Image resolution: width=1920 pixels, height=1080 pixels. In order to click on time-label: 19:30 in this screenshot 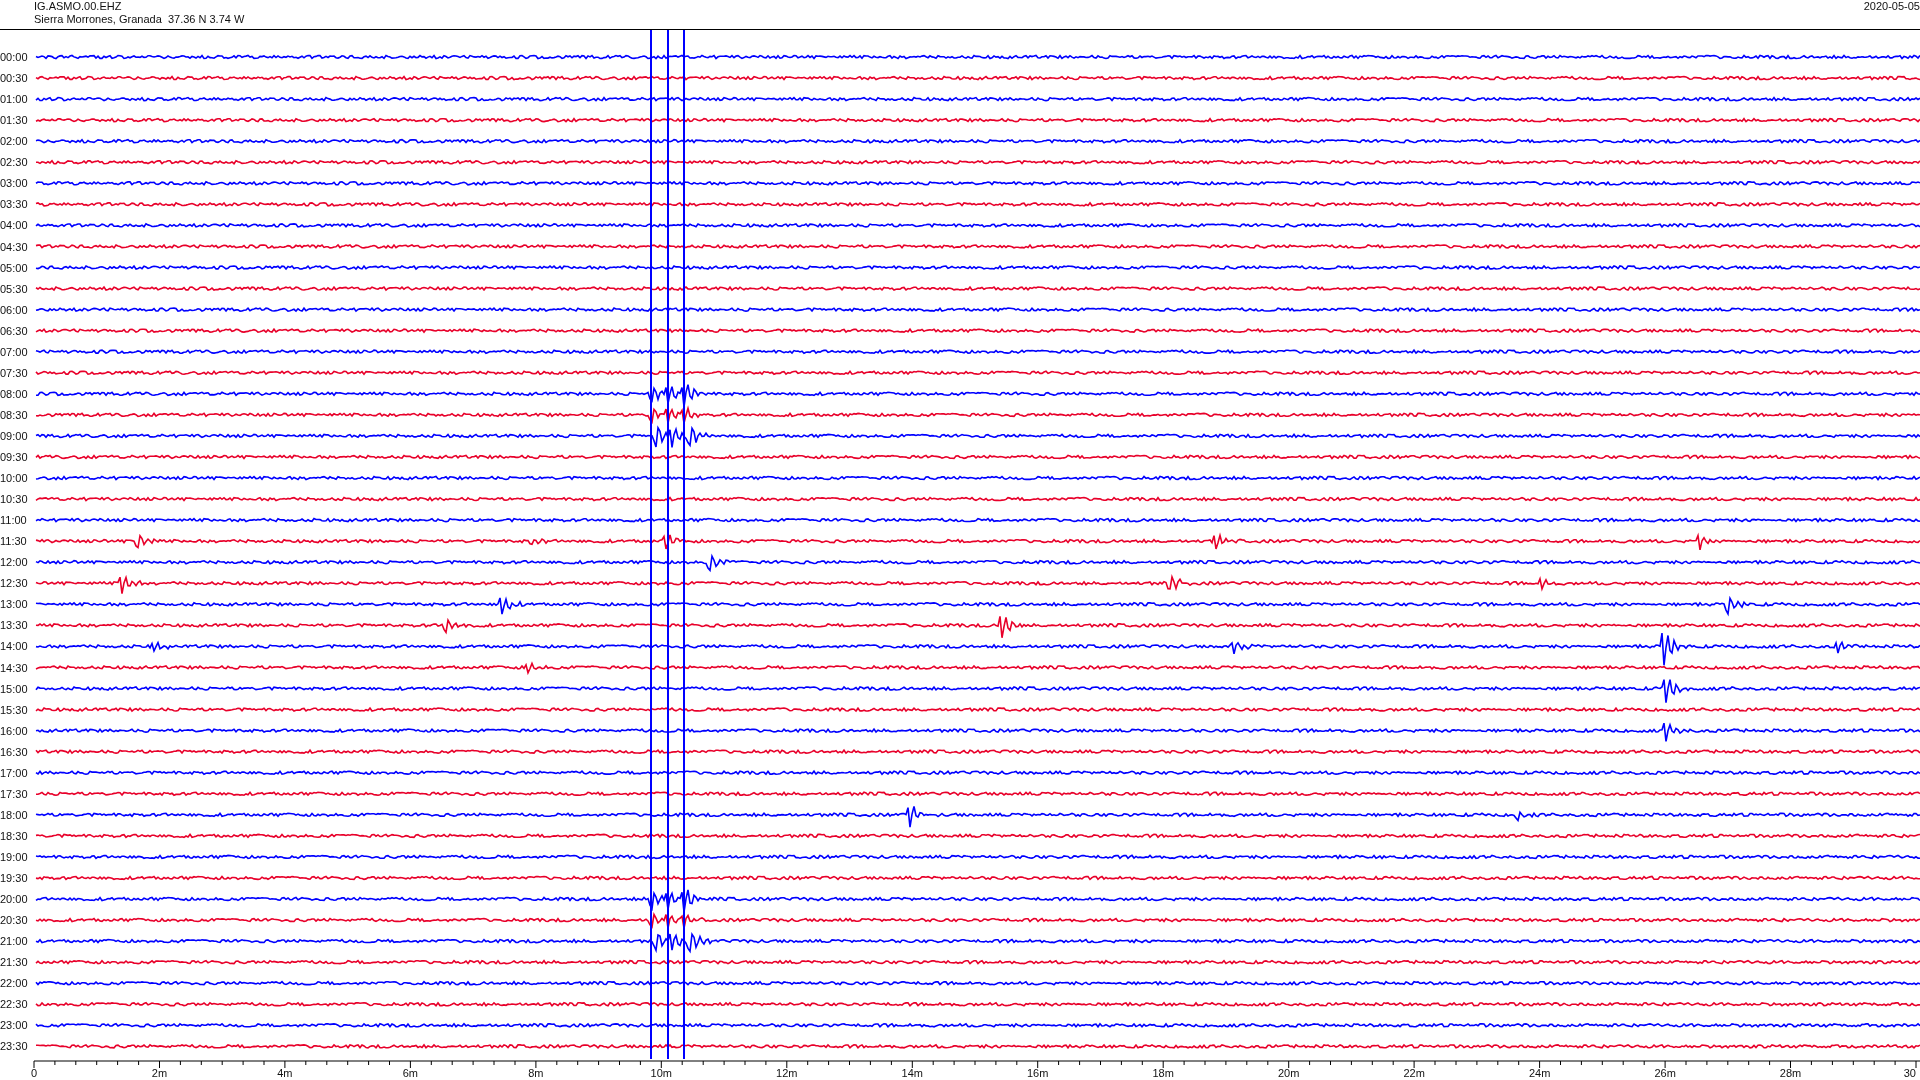, I will do `click(14, 878)`.